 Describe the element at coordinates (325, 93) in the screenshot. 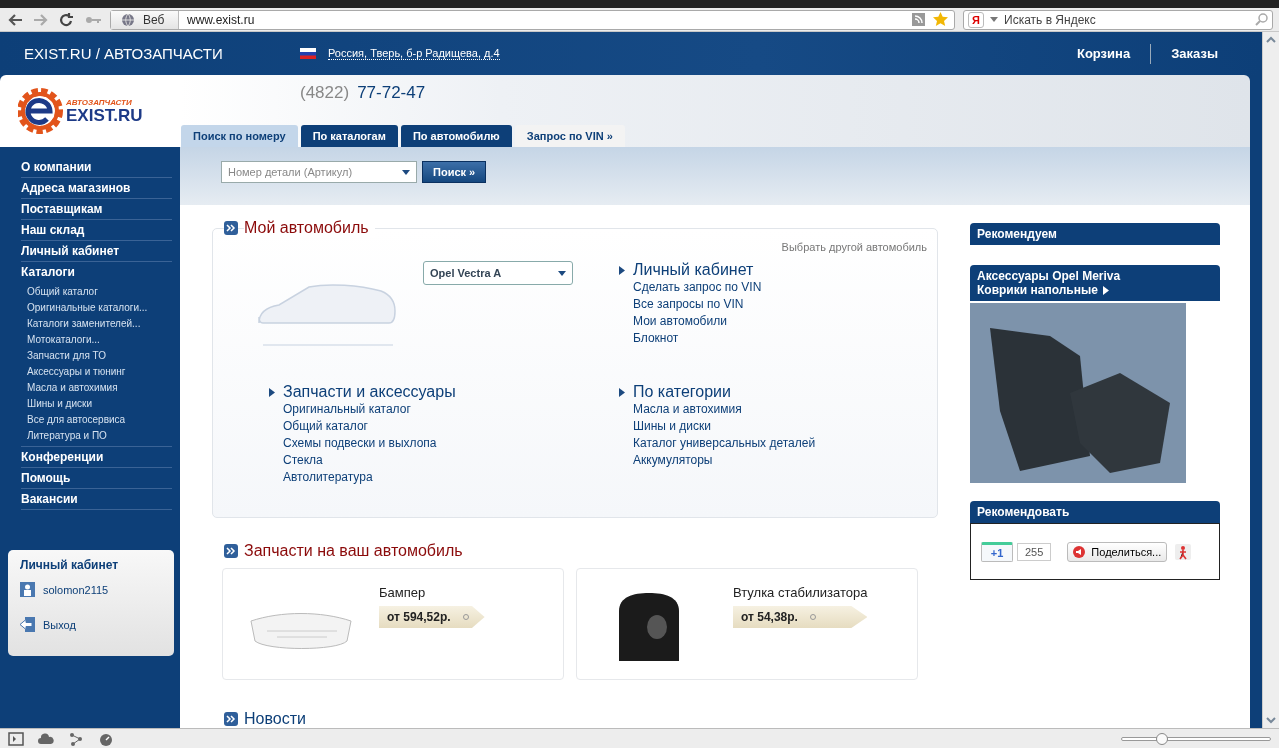

I see `phone-code: (4822)` at that location.